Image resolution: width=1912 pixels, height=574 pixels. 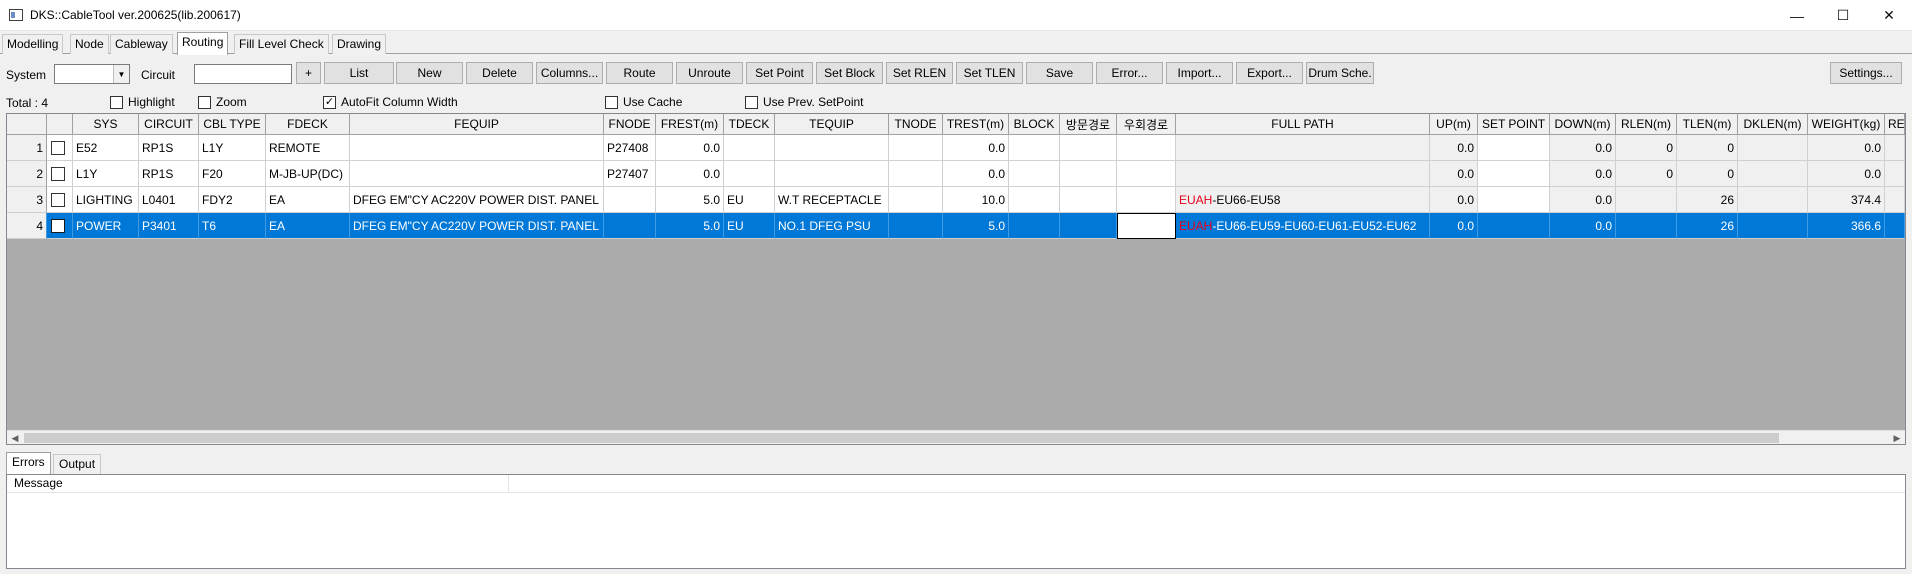 What do you see at coordinates (1146, 124) in the screenshot?
I see `header-bypass-path: 우회경로` at bounding box center [1146, 124].